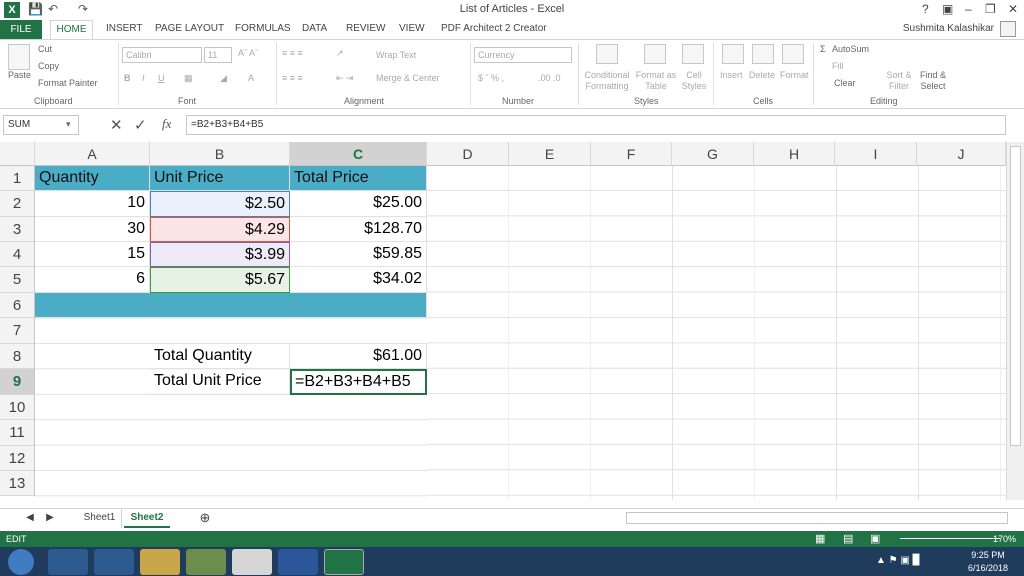 The image size is (1024, 576). What do you see at coordinates (218, 55) in the screenshot?
I see `font-size-input: 11` at bounding box center [218, 55].